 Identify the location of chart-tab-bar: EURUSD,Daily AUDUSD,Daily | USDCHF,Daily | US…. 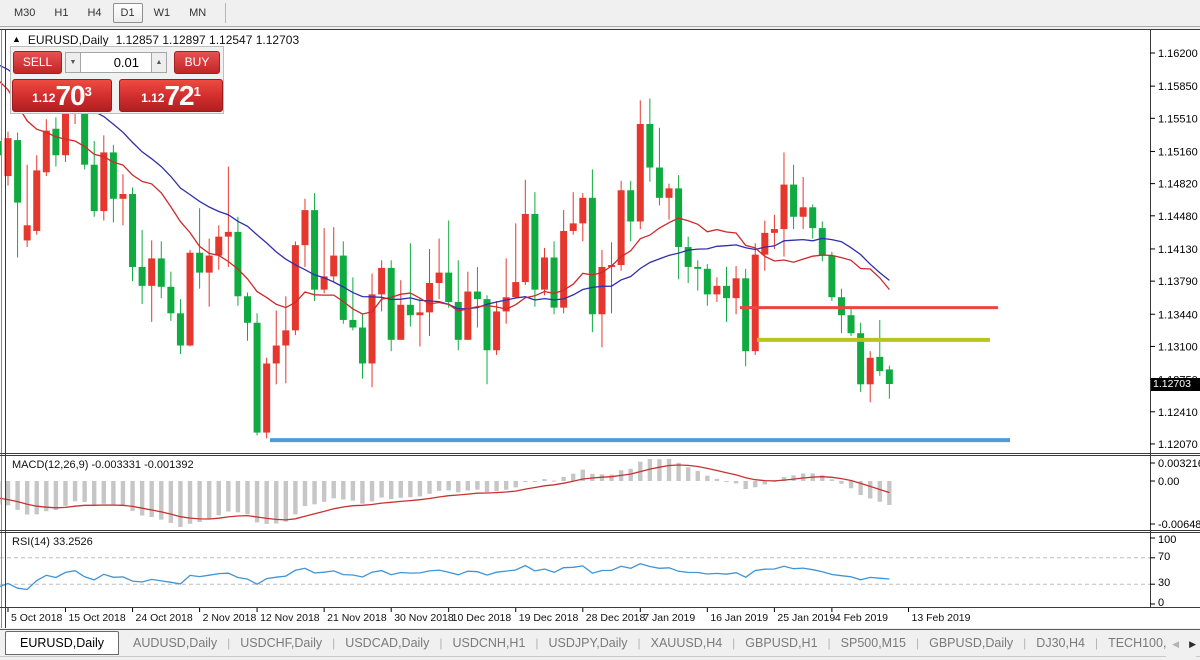
(600, 643).